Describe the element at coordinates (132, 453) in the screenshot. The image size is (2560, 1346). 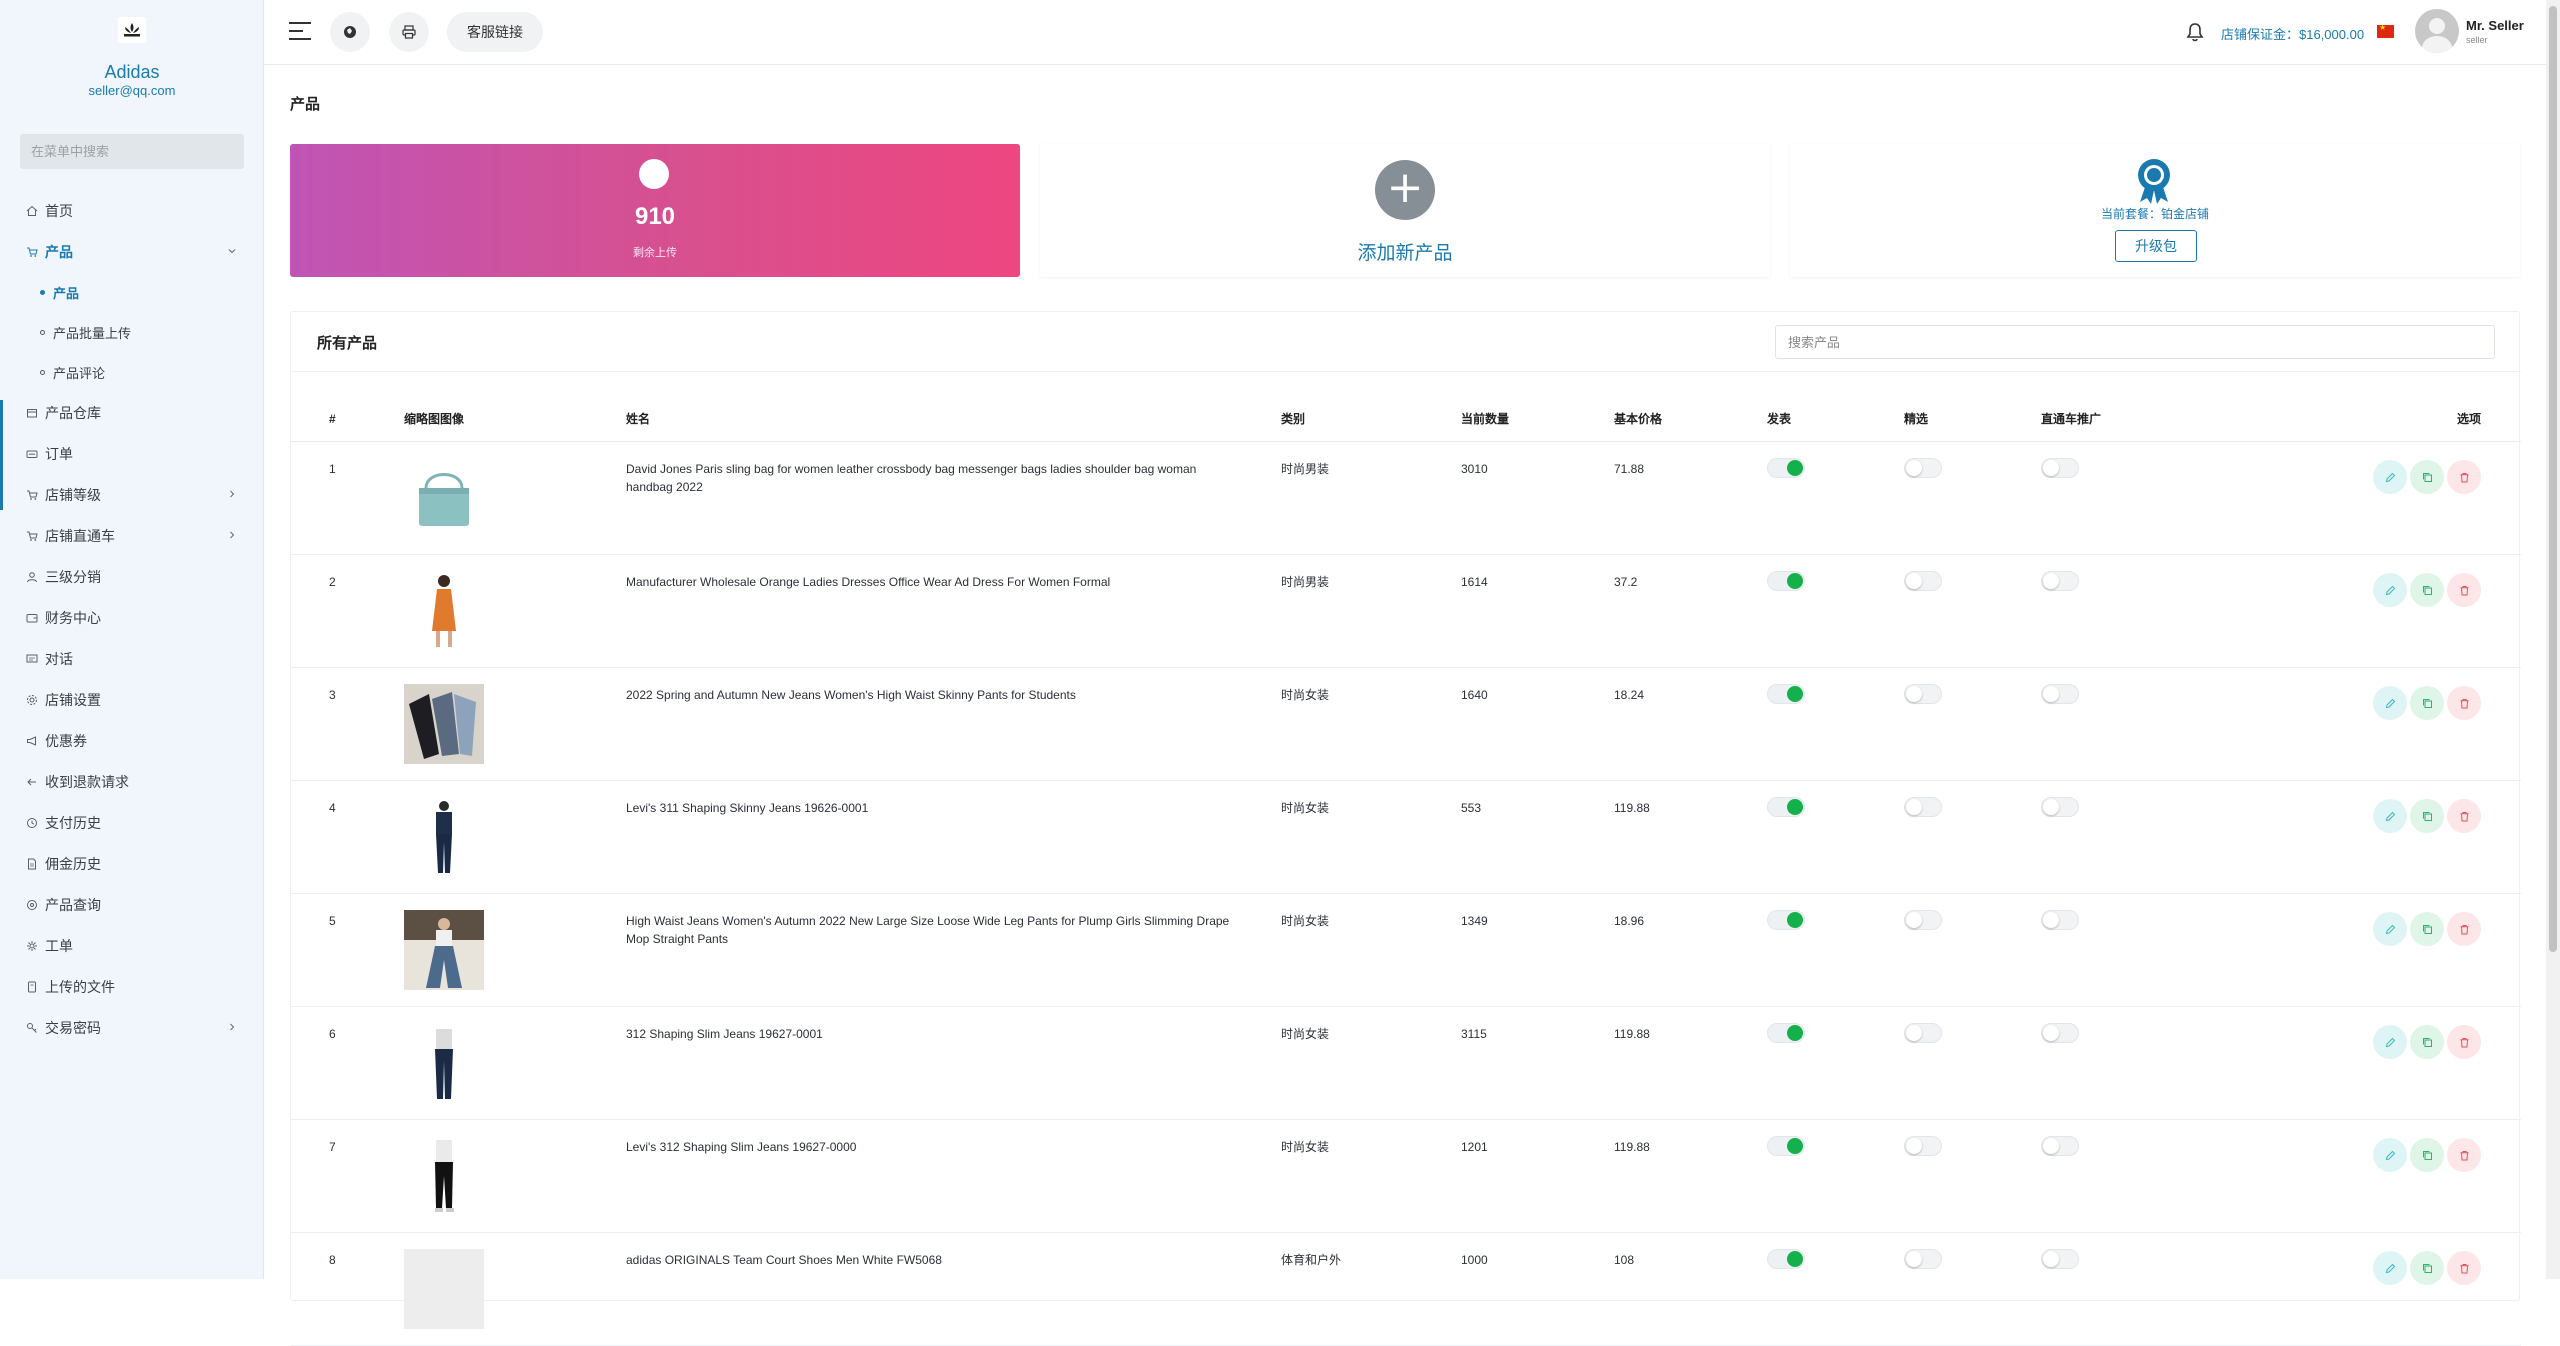
I see `sidebar-item-orders: 订单` at that location.